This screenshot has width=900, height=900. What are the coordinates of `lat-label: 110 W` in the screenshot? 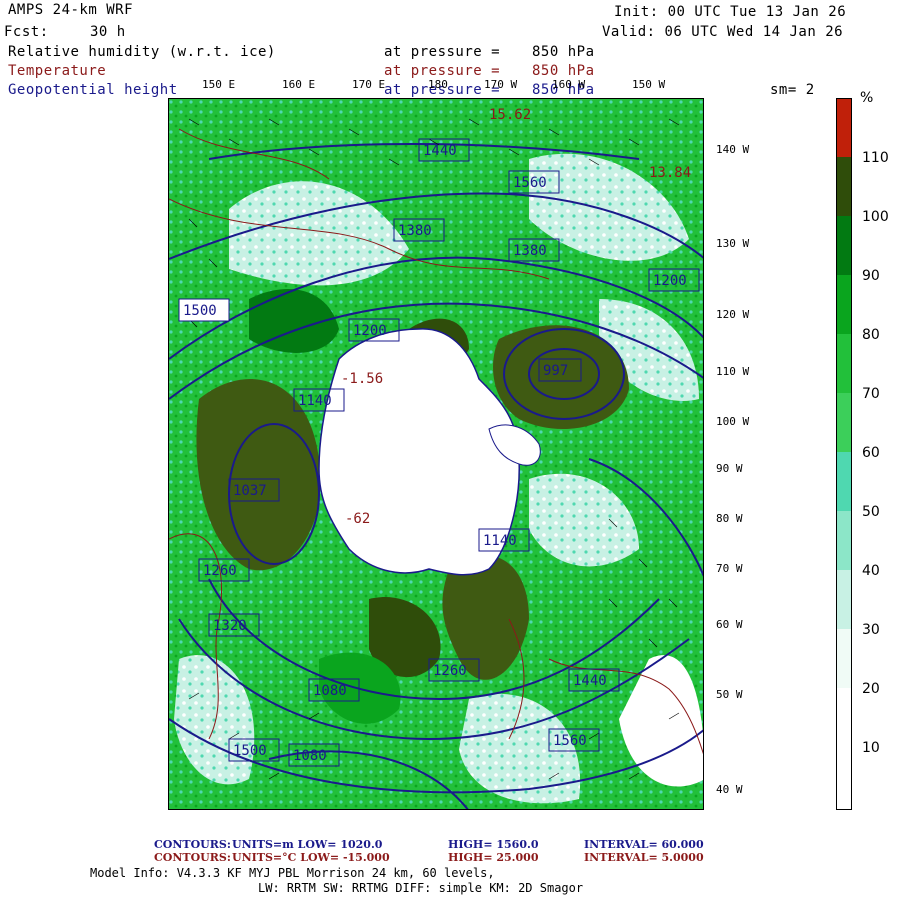 It's located at (733, 371).